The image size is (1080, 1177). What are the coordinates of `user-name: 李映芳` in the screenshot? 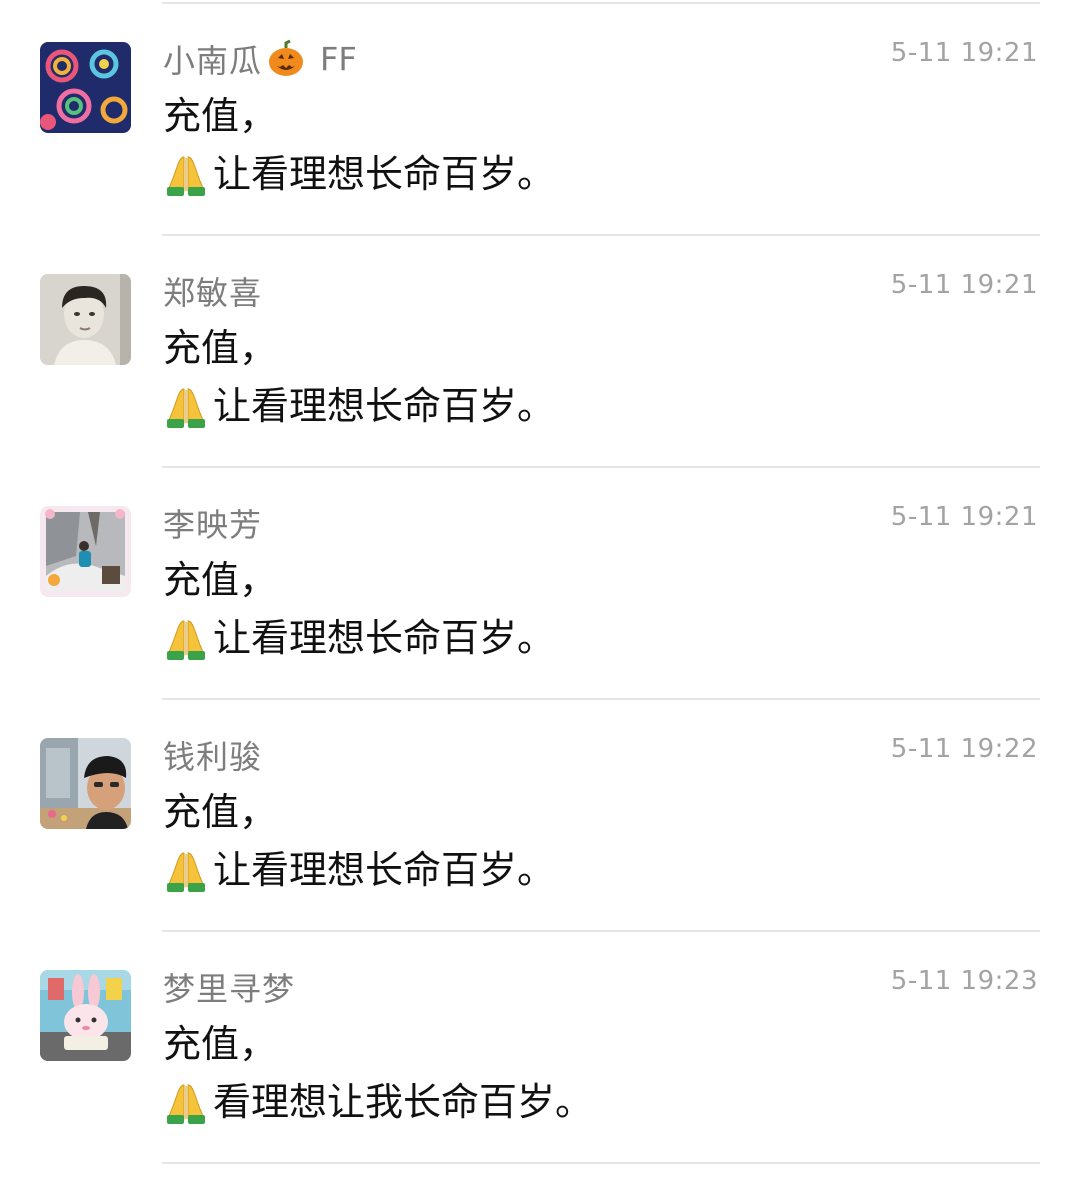 It's located at (212, 523).